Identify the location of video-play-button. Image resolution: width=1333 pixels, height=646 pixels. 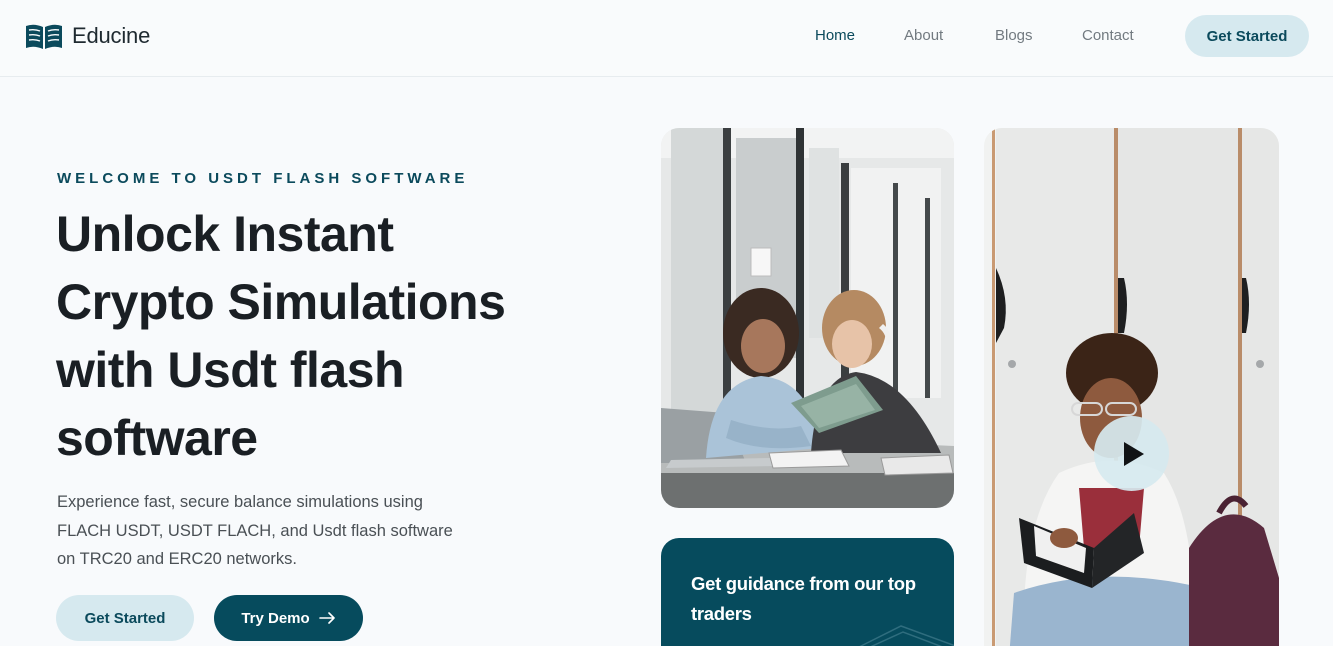
(1131, 453).